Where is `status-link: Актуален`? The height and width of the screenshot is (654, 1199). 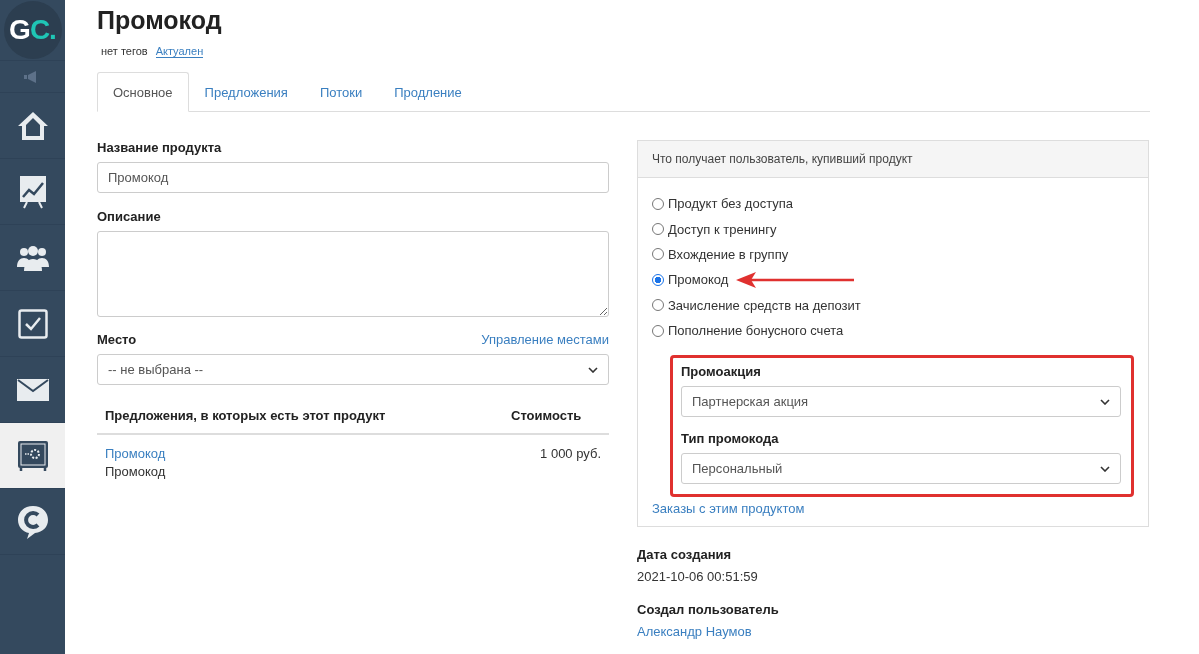
status-link: Актуален is located at coordinates (179, 51).